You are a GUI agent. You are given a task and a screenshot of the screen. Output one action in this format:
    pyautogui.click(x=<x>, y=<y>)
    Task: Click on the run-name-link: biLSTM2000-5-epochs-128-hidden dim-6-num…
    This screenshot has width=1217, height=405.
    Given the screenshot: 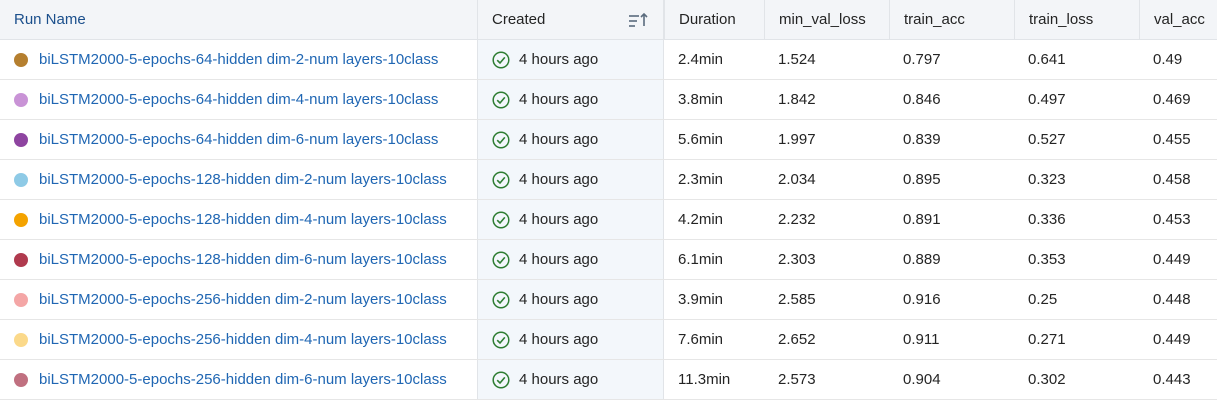 What is the action you would take?
    pyautogui.click(x=243, y=259)
    